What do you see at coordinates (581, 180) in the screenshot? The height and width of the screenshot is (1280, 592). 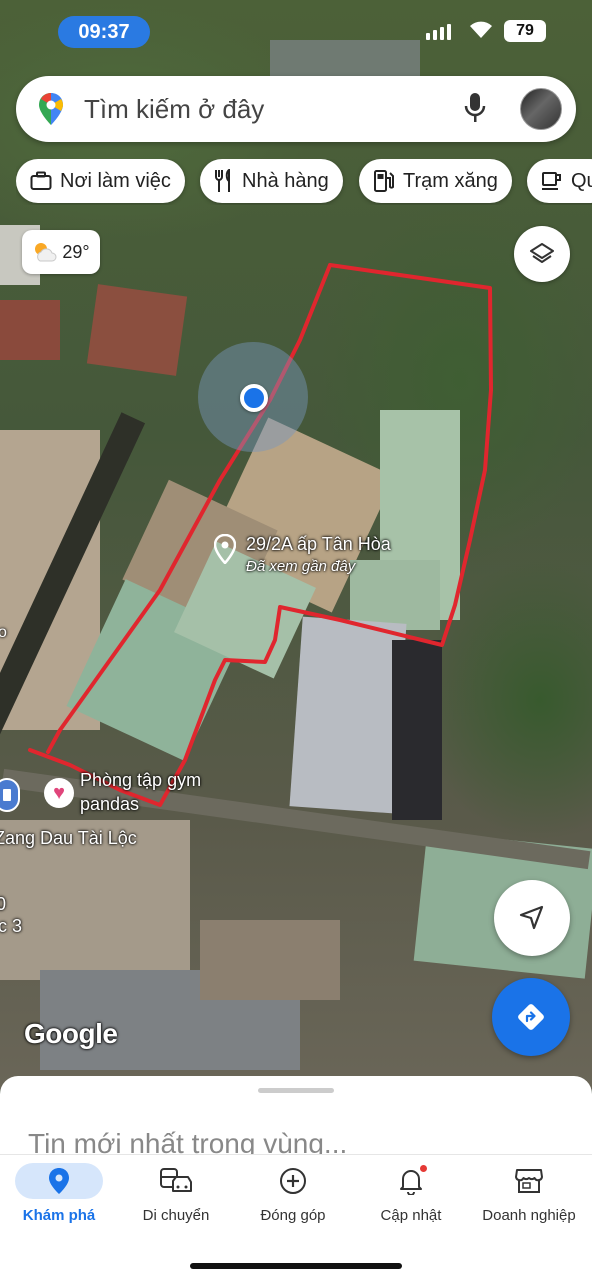 I see `chip-label: Qu` at bounding box center [581, 180].